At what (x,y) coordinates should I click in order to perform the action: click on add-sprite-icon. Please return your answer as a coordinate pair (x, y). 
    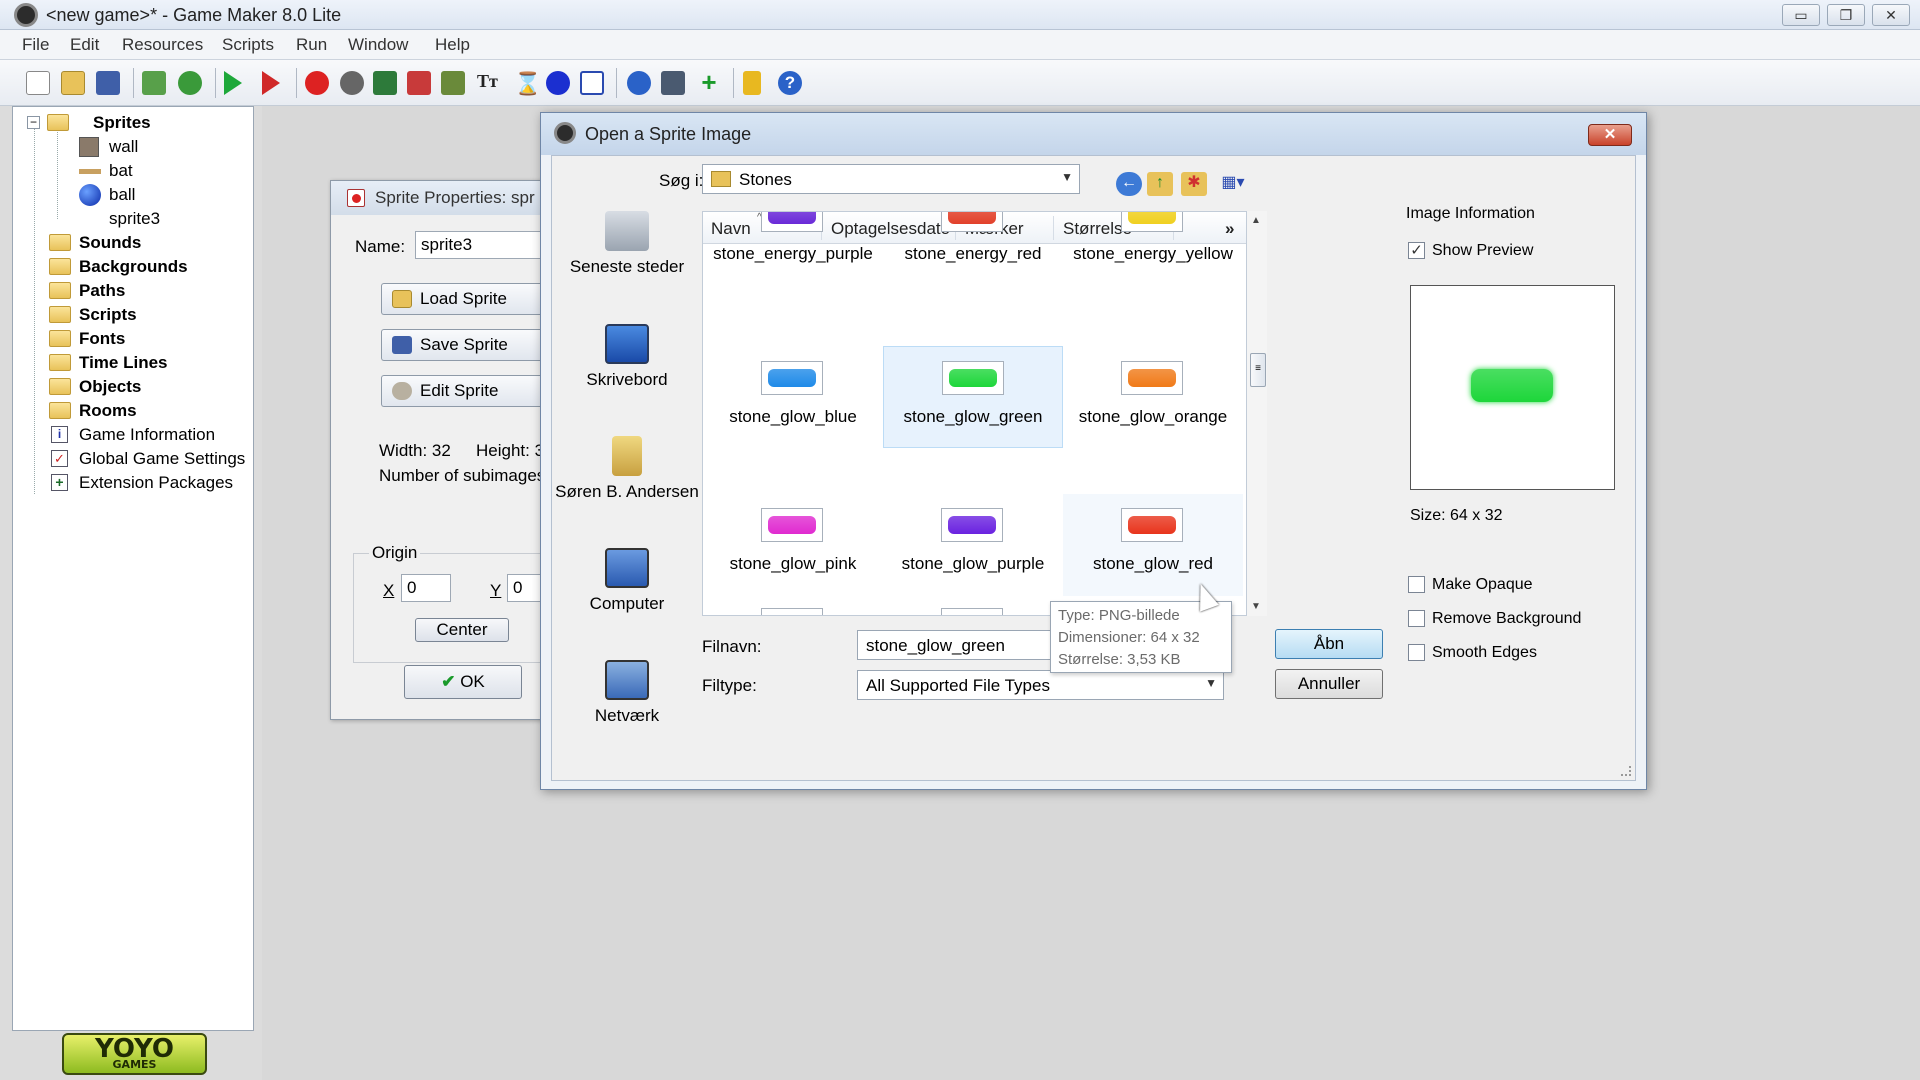
    Looking at the image, I should click on (317, 83).